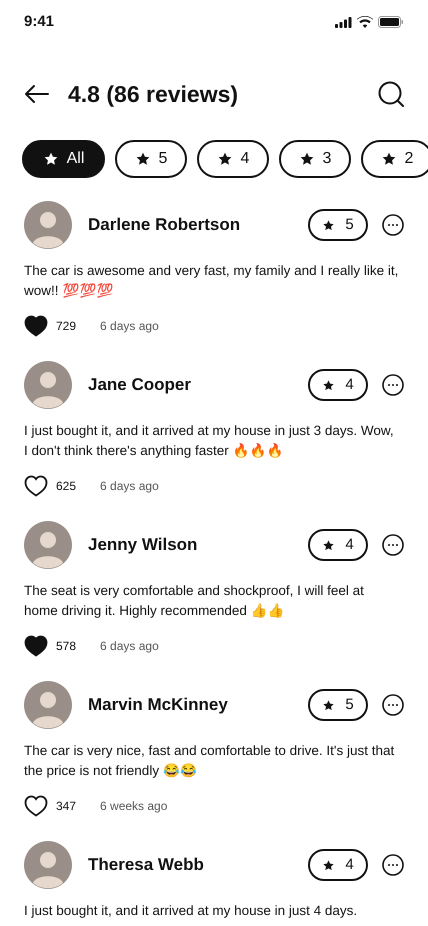 This screenshot has height=926, width=428. What do you see at coordinates (194, 601) in the screenshot?
I see `review-text: The seat is very comfortable and shockproof, I will feel at home driving it. Highly recommended 👍👍` at bounding box center [194, 601].